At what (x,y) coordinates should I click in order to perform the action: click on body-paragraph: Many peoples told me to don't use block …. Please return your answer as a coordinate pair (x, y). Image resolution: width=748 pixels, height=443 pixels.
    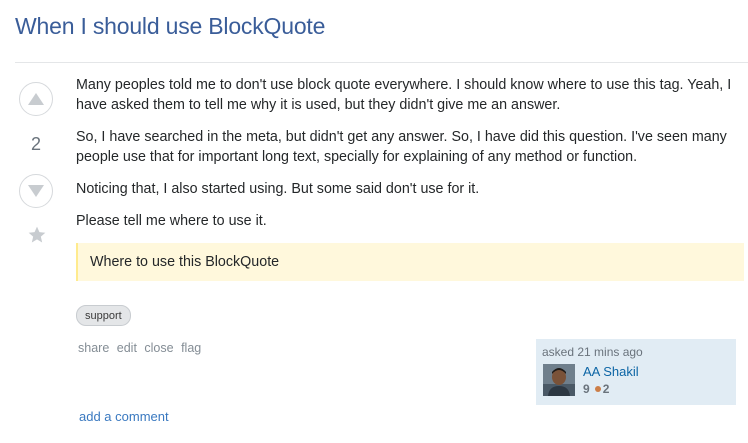
    Looking at the image, I should click on (404, 95).